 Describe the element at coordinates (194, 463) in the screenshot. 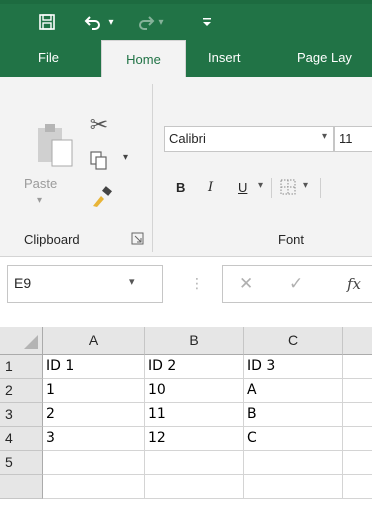

I see `cell-b5` at that location.